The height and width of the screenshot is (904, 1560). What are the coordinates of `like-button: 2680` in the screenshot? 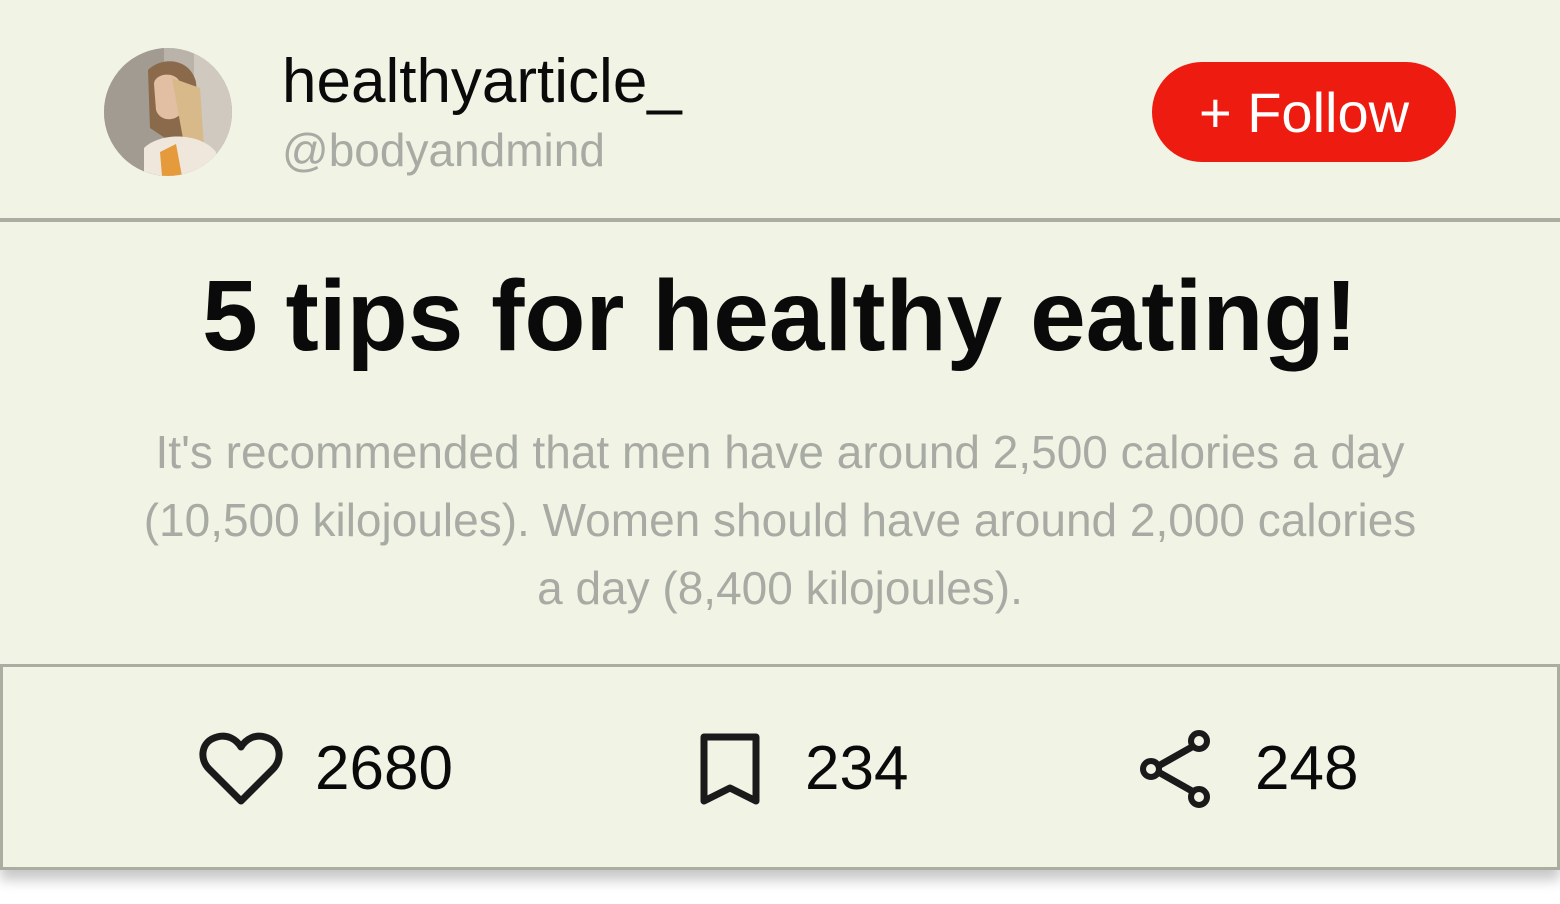 It's located at (326, 769).